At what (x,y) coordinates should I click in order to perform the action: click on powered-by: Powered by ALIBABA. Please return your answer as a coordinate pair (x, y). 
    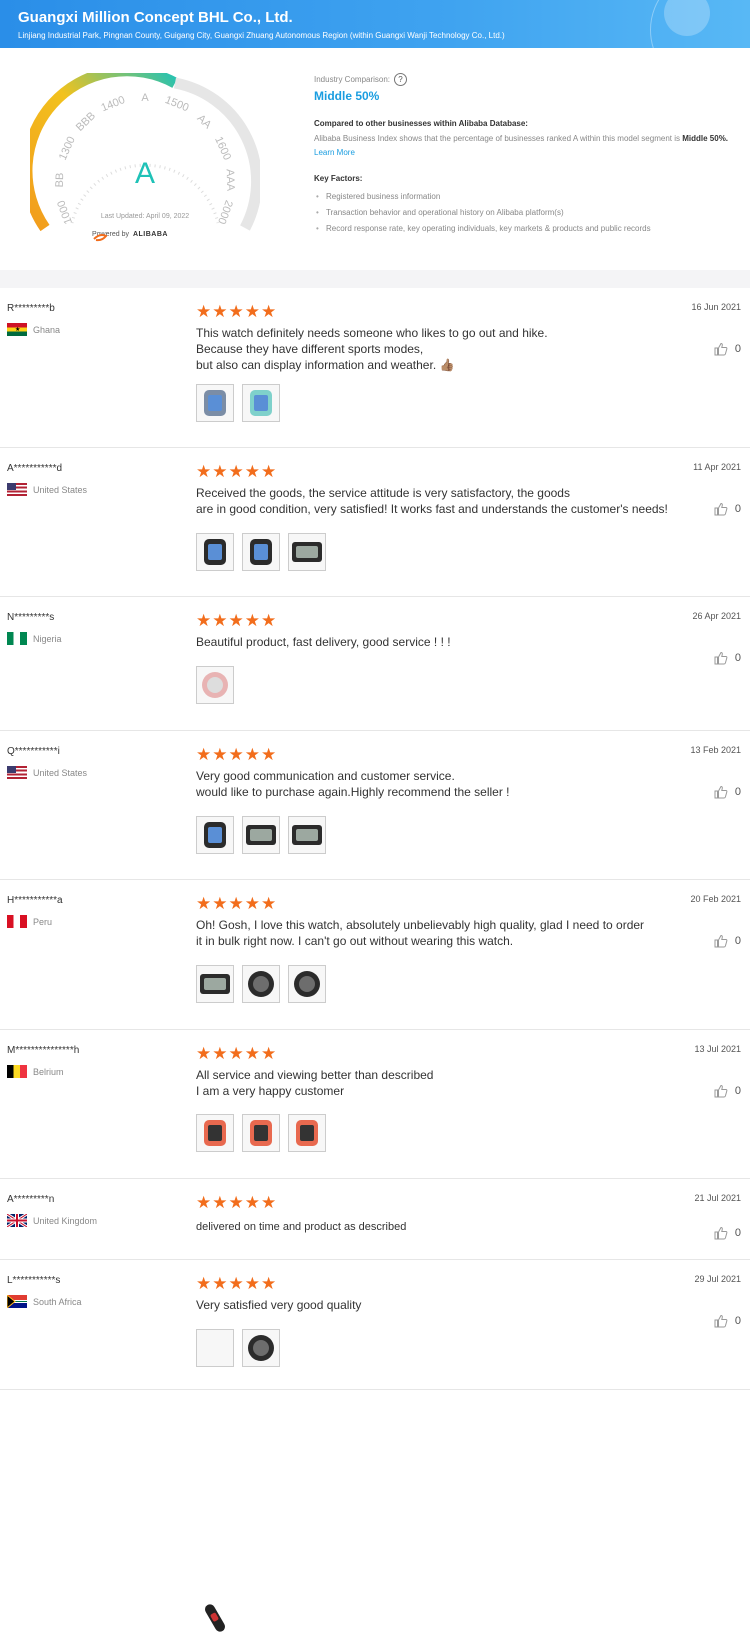
    Looking at the image, I should click on (130, 236).